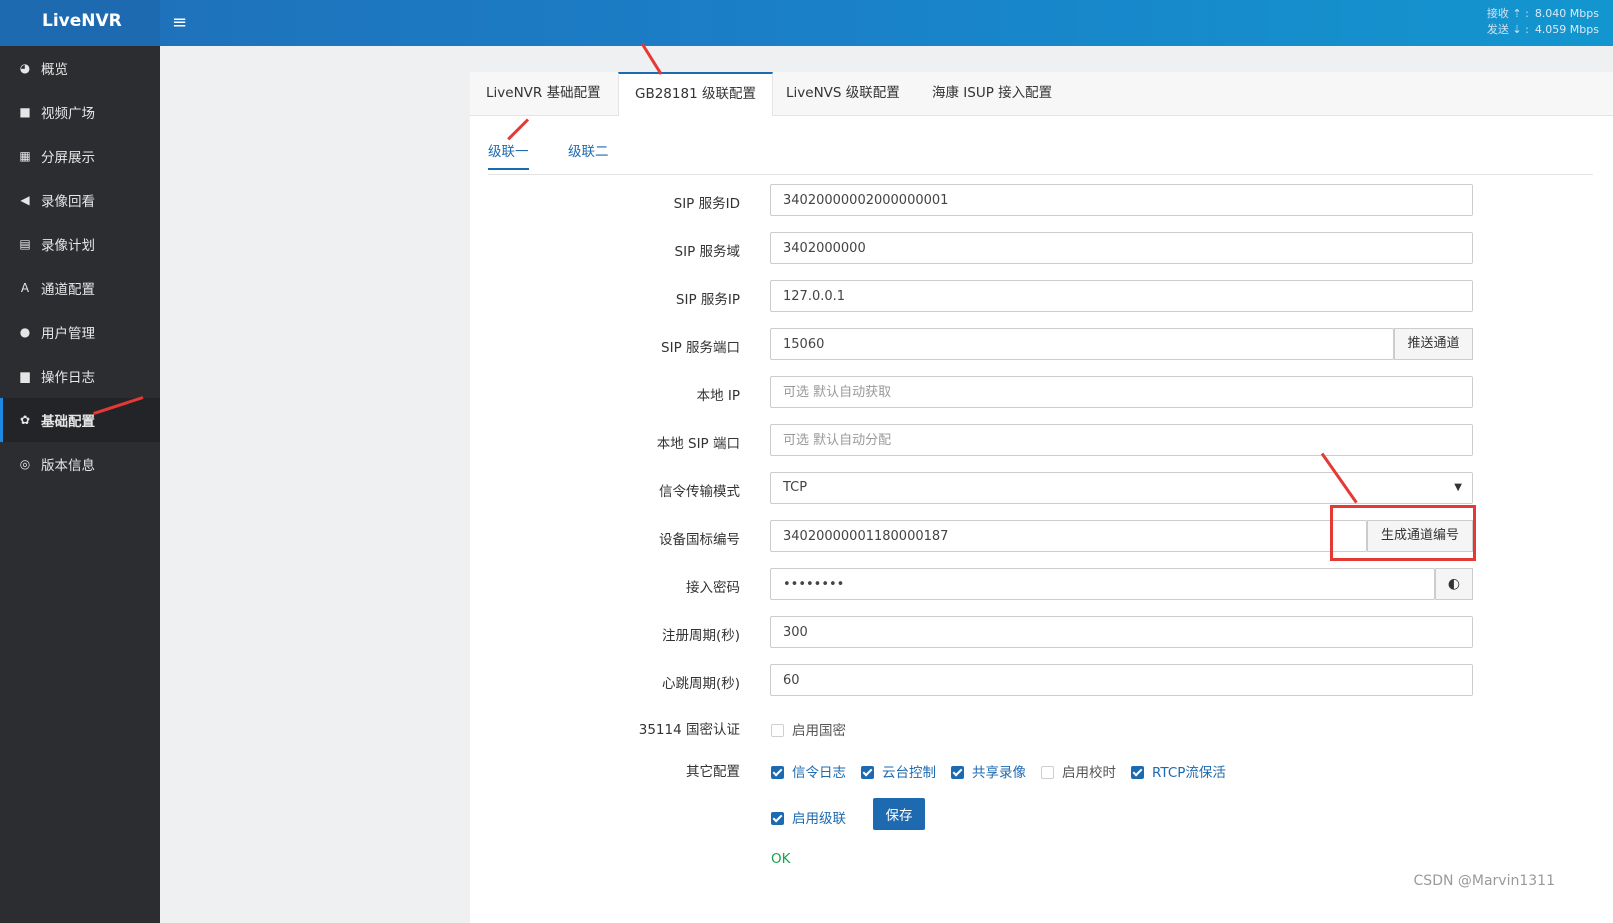 The width and height of the screenshot is (1613, 923). What do you see at coordinates (68, 202) in the screenshot?
I see `sidebar-item-label: 录像回看` at bounding box center [68, 202].